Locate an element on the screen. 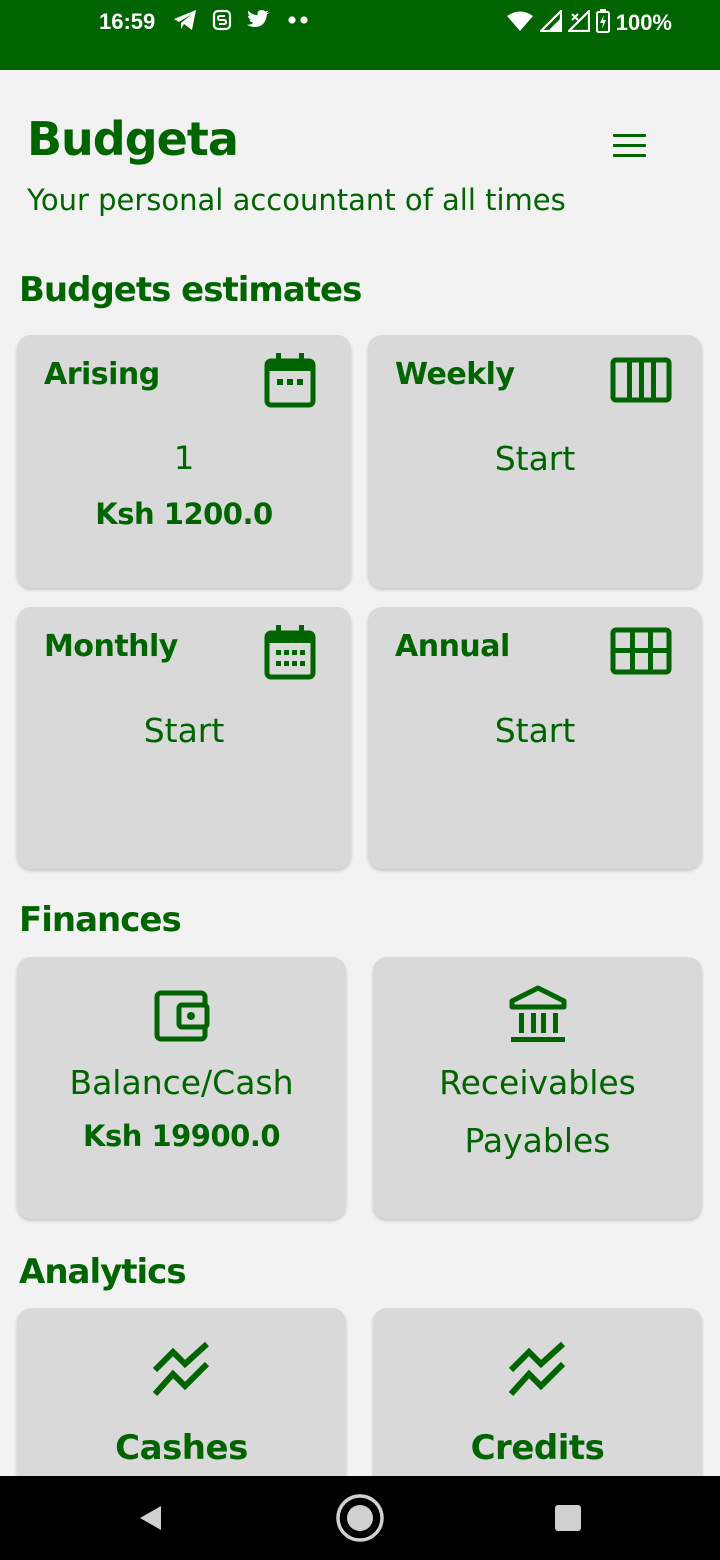  notification-icons is located at coordinates (241, 22).